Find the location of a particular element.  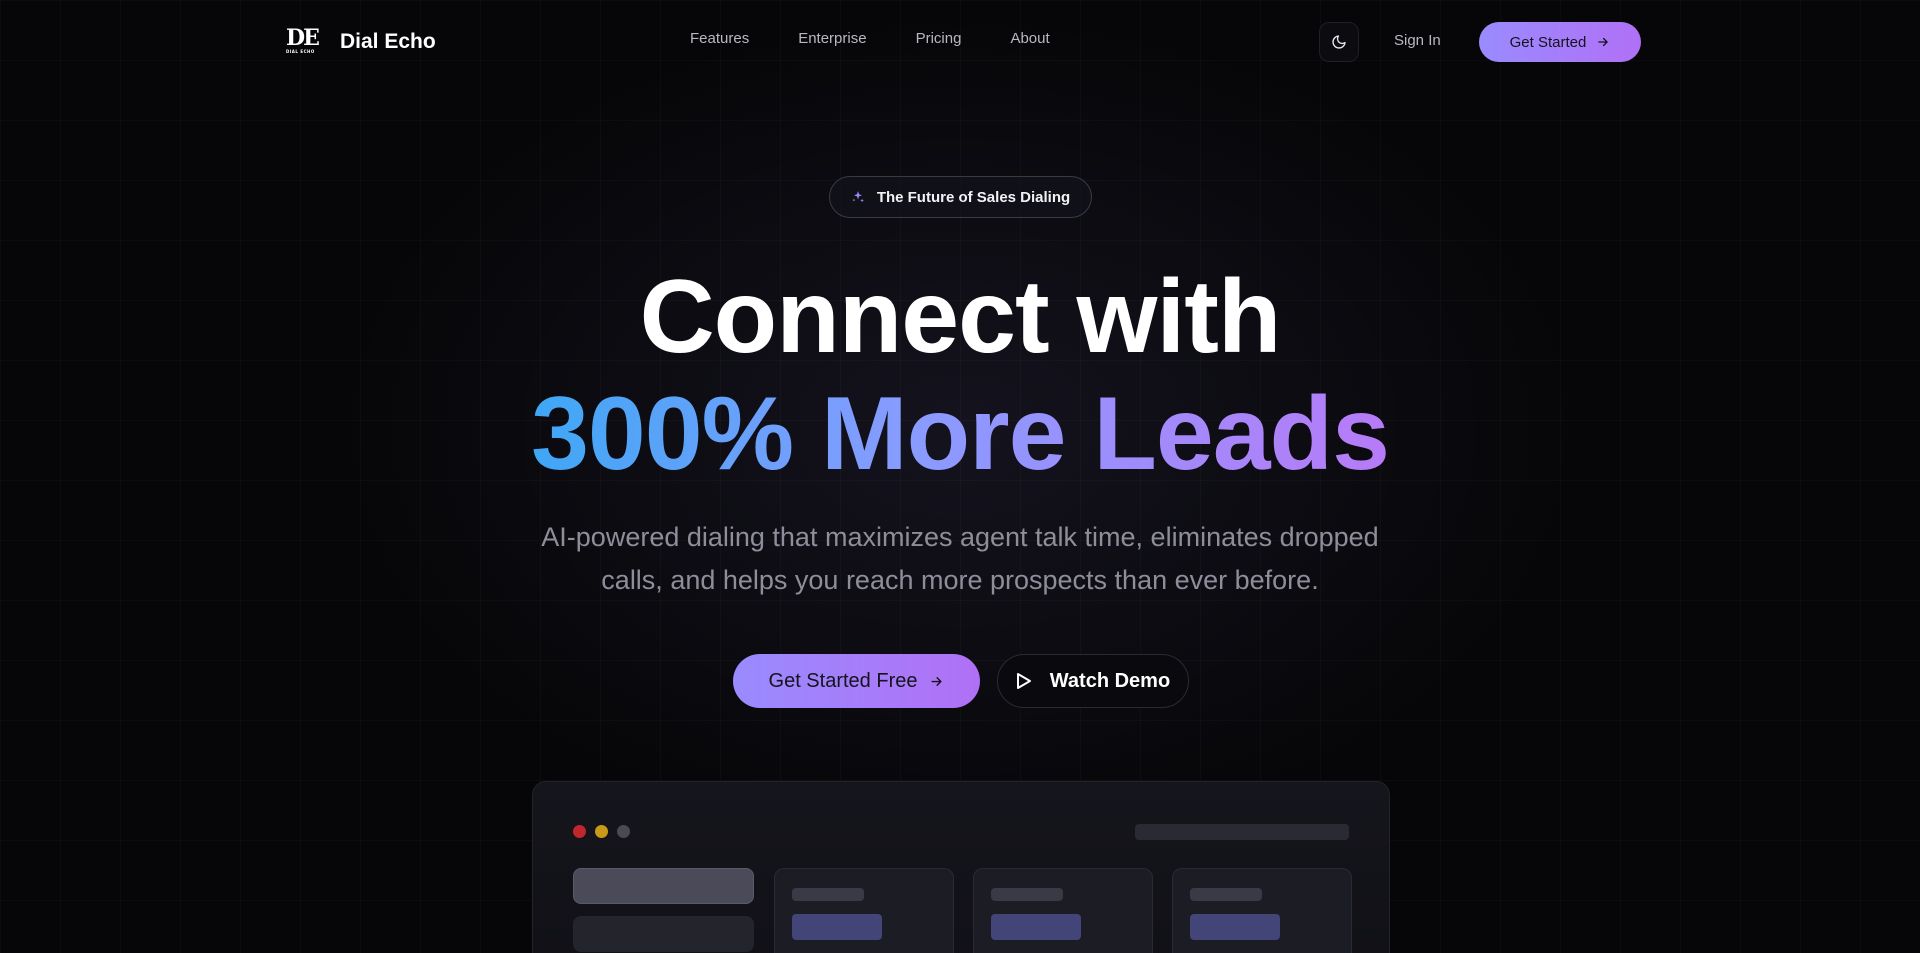

window-minimize-dot is located at coordinates (601, 831).